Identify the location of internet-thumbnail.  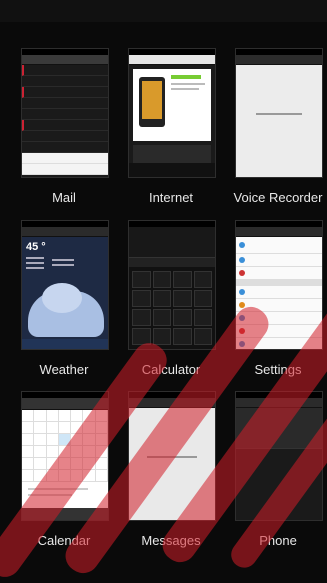
(172, 113).